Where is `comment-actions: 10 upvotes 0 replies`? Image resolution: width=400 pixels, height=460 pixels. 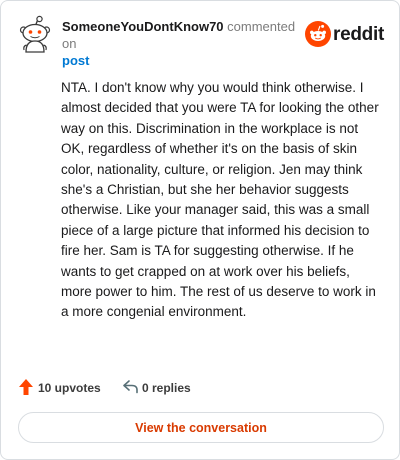 comment-actions: 10 upvotes 0 replies is located at coordinates (198, 388).